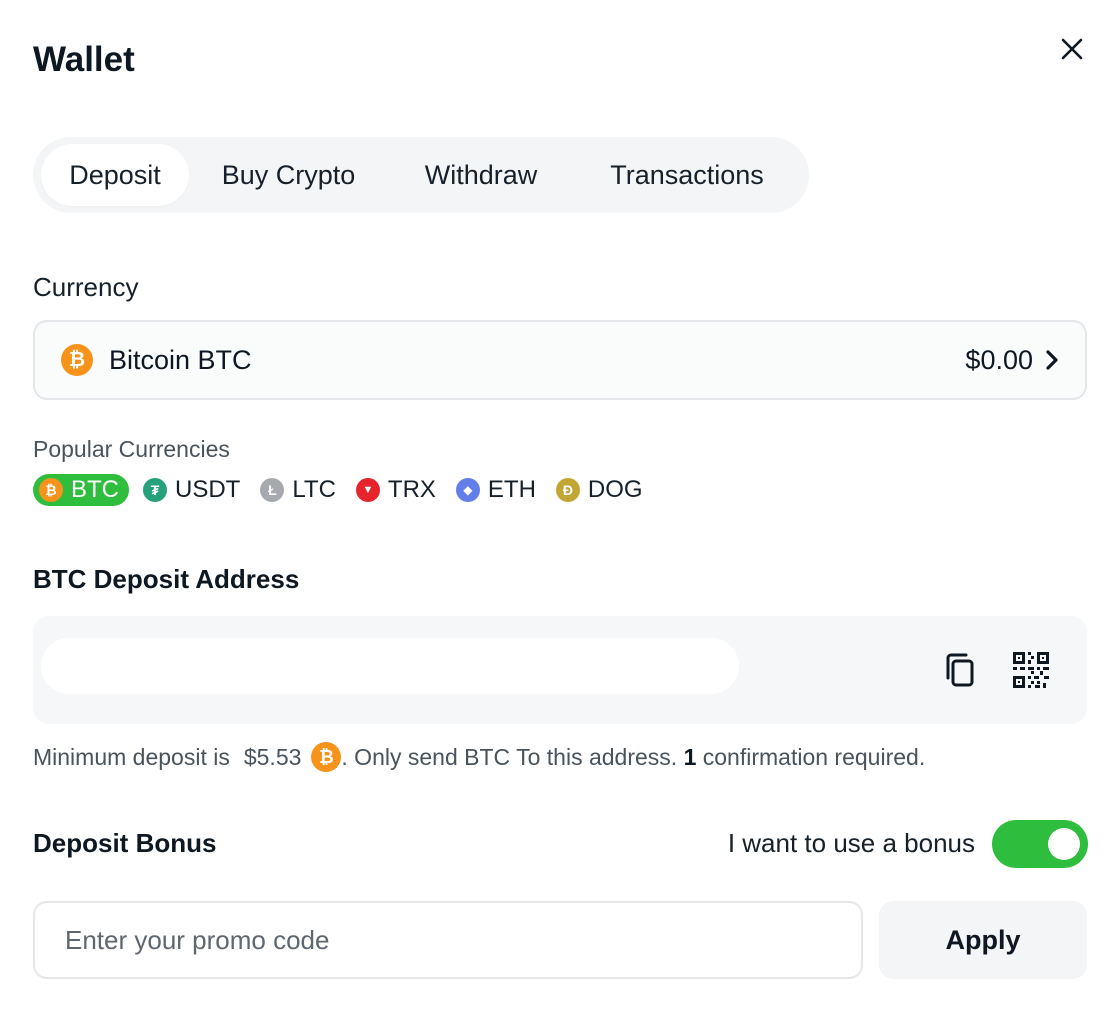  What do you see at coordinates (346, 490) in the screenshot?
I see `popular-currencies: ₿ BTC ₮ USDT Ł LTC ▼ TRX ◆ ETH Ð DOG` at bounding box center [346, 490].